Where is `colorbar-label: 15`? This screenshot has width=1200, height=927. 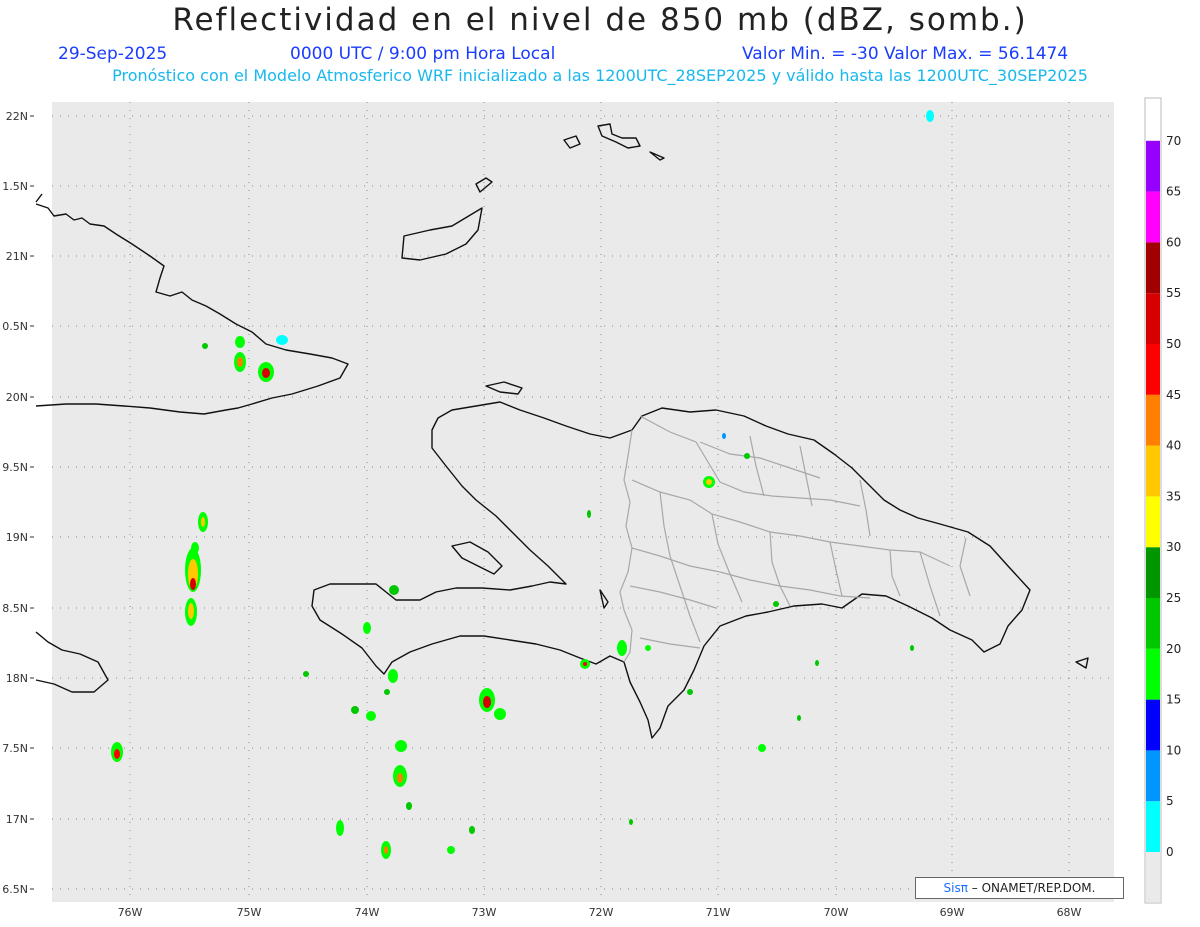 colorbar-label: 15 is located at coordinates (1173, 700).